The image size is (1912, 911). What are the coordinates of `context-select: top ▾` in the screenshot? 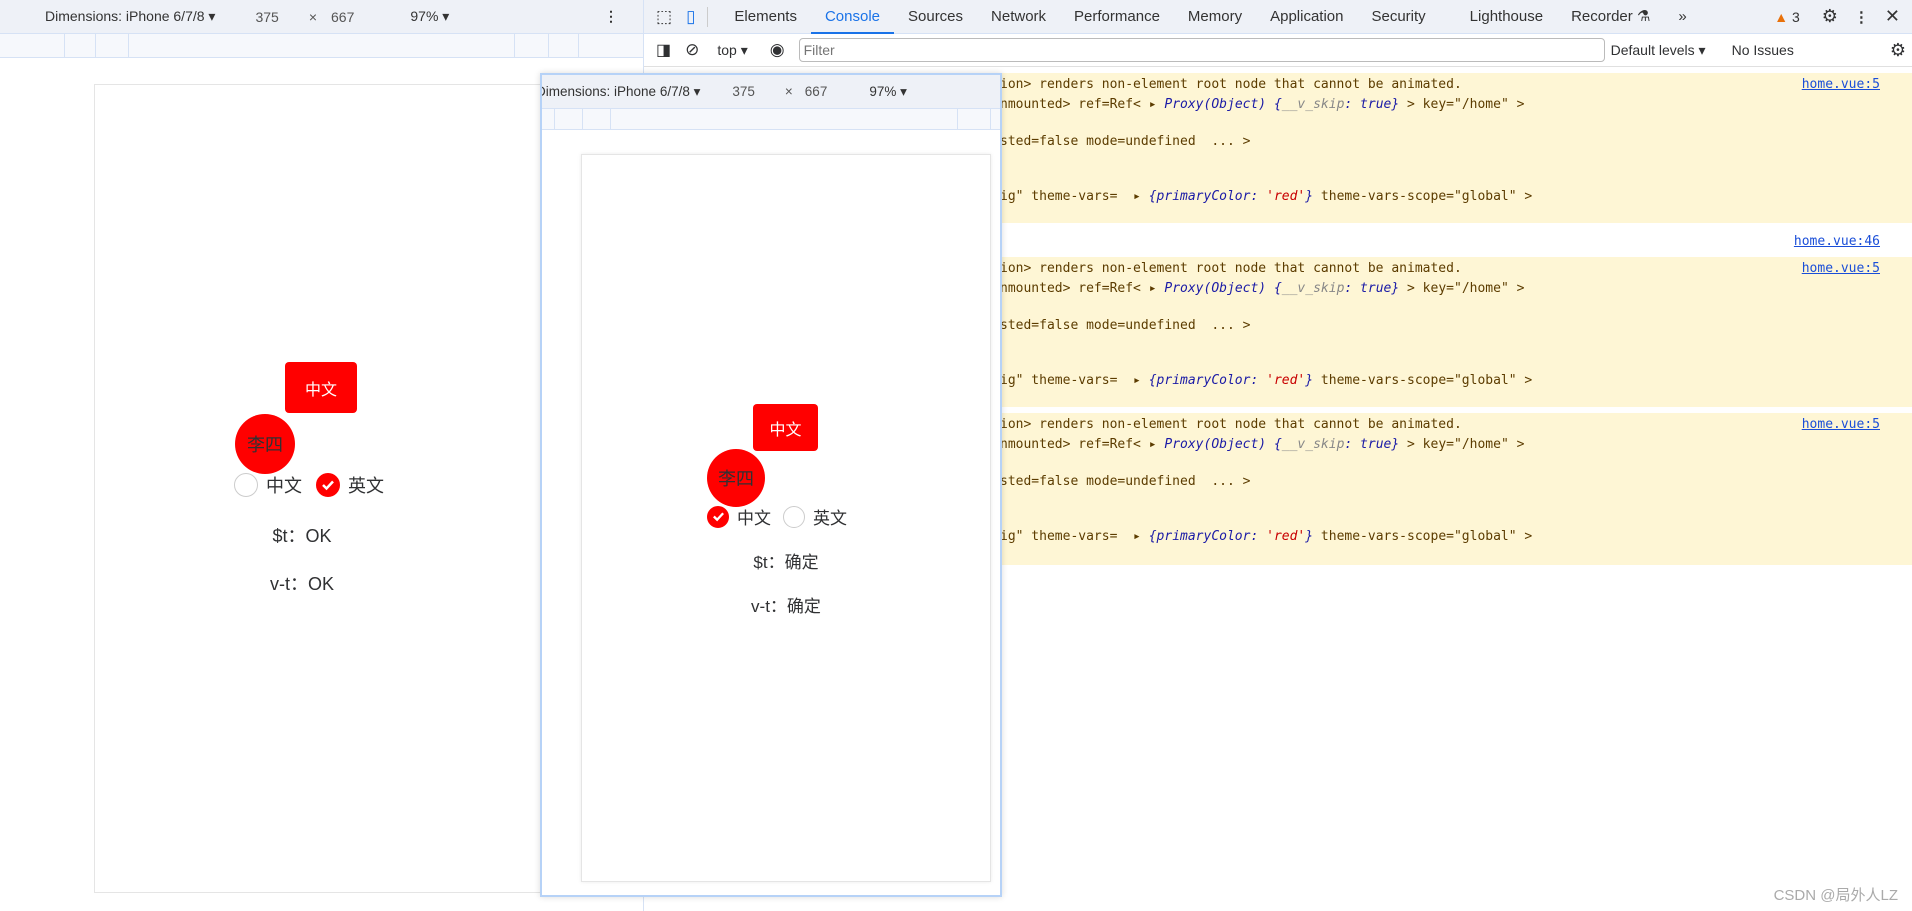 It's located at (732, 50).